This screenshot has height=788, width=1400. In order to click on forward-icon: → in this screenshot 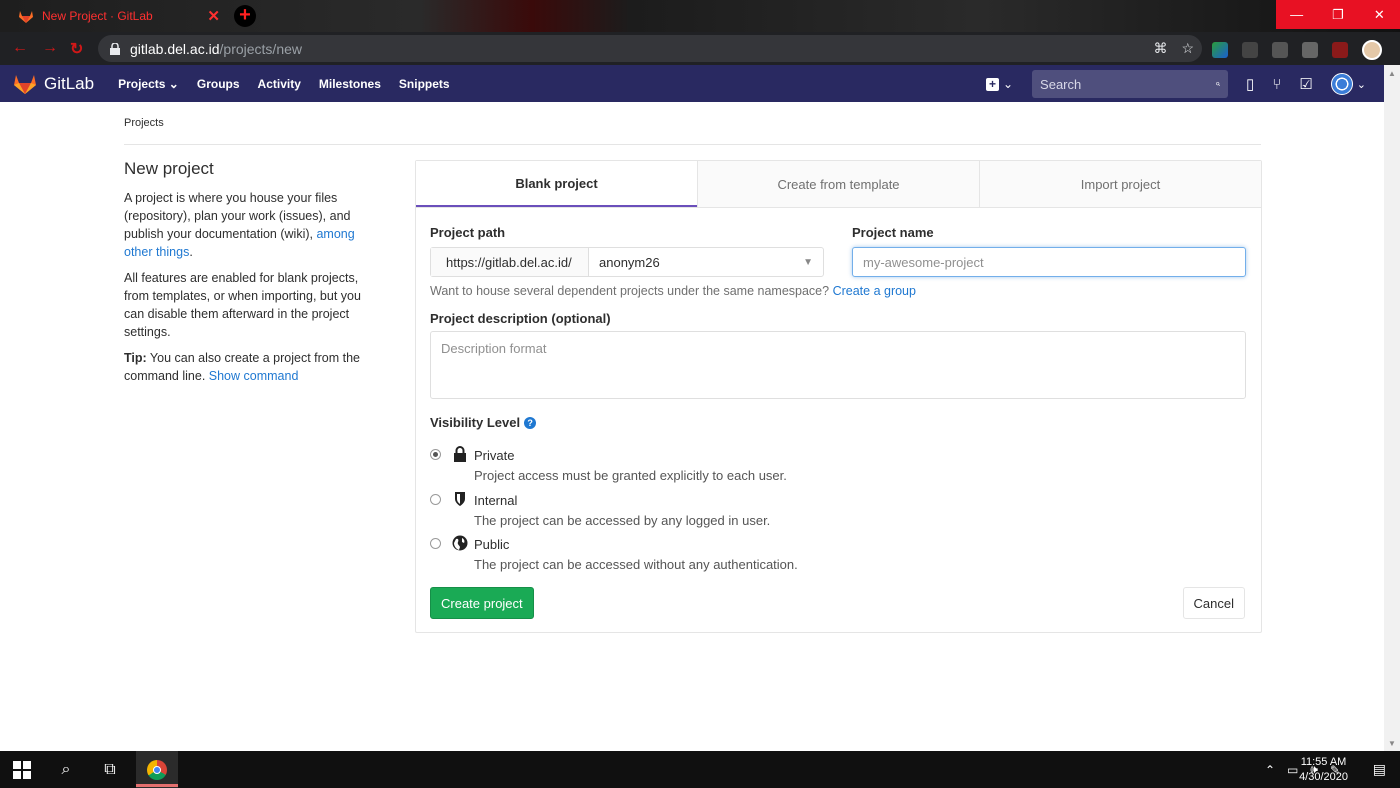, I will do `click(50, 48)`.